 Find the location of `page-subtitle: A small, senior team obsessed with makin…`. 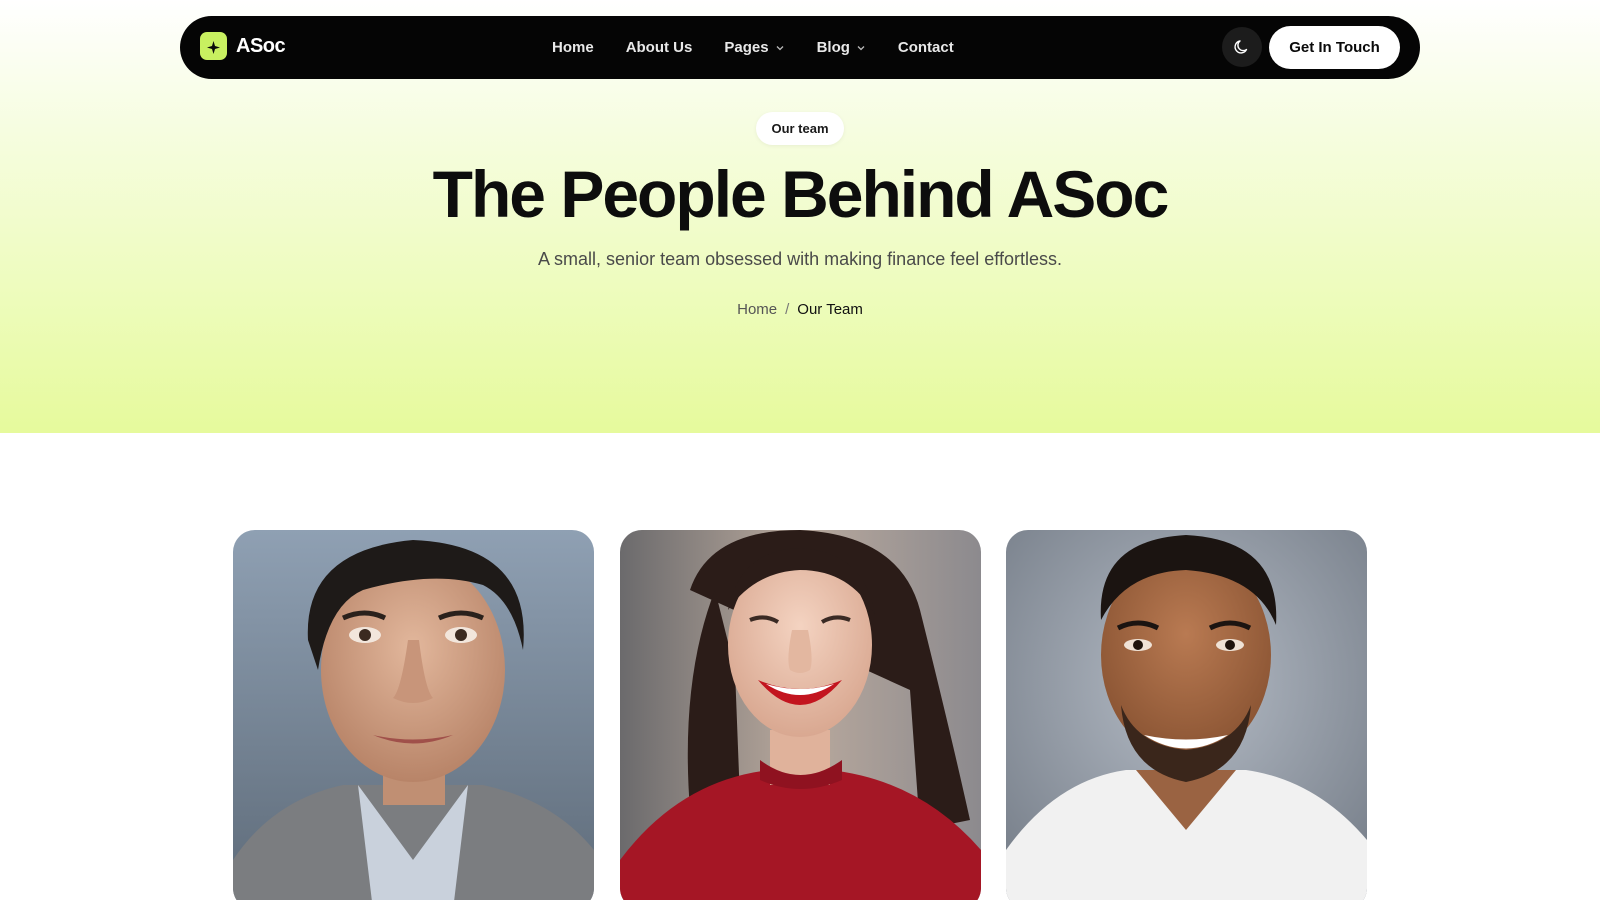

page-subtitle: A small, senior team obsessed with makin… is located at coordinates (800, 259).